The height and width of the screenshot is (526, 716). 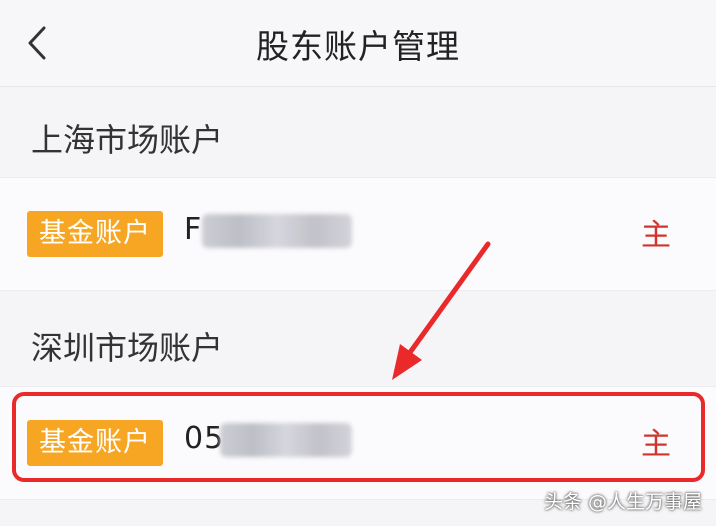 I want to click on account-number: F, so click(x=193, y=229).